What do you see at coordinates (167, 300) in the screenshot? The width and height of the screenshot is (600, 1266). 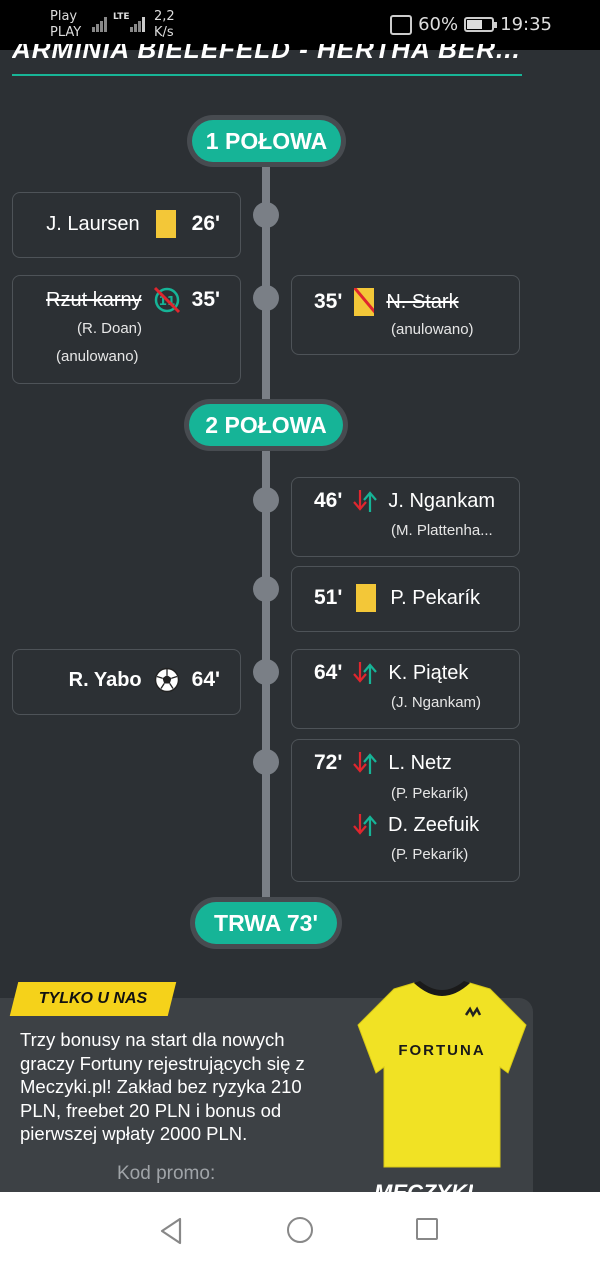 I see `cancelled-penalty-icon: 11` at bounding box center [167, 300].